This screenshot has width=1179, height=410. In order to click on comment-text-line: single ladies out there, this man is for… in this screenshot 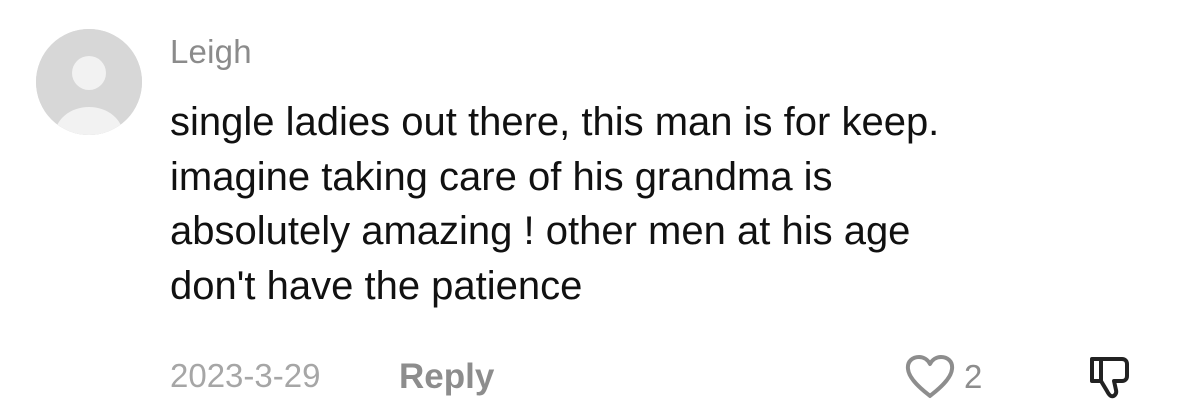, I will do `click(555, 122)`.